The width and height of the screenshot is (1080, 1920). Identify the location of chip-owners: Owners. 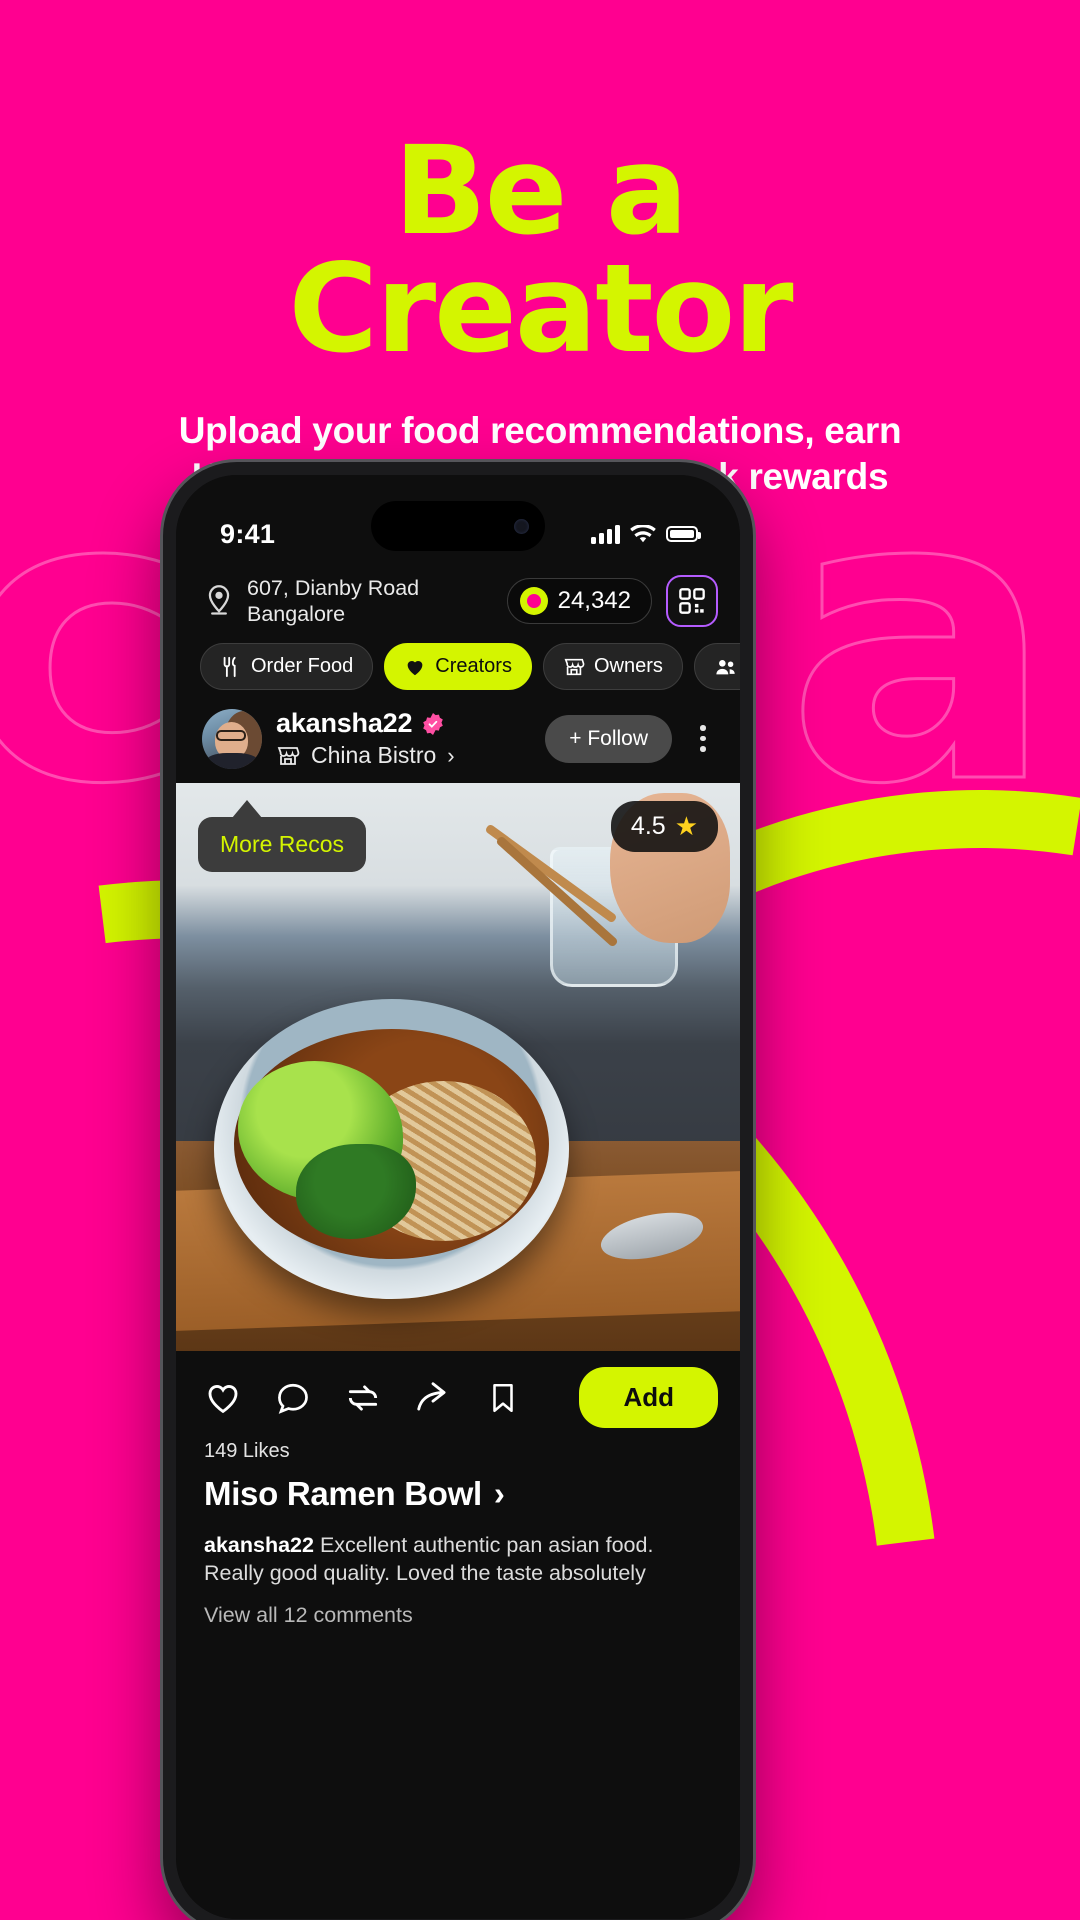
(612, 666).